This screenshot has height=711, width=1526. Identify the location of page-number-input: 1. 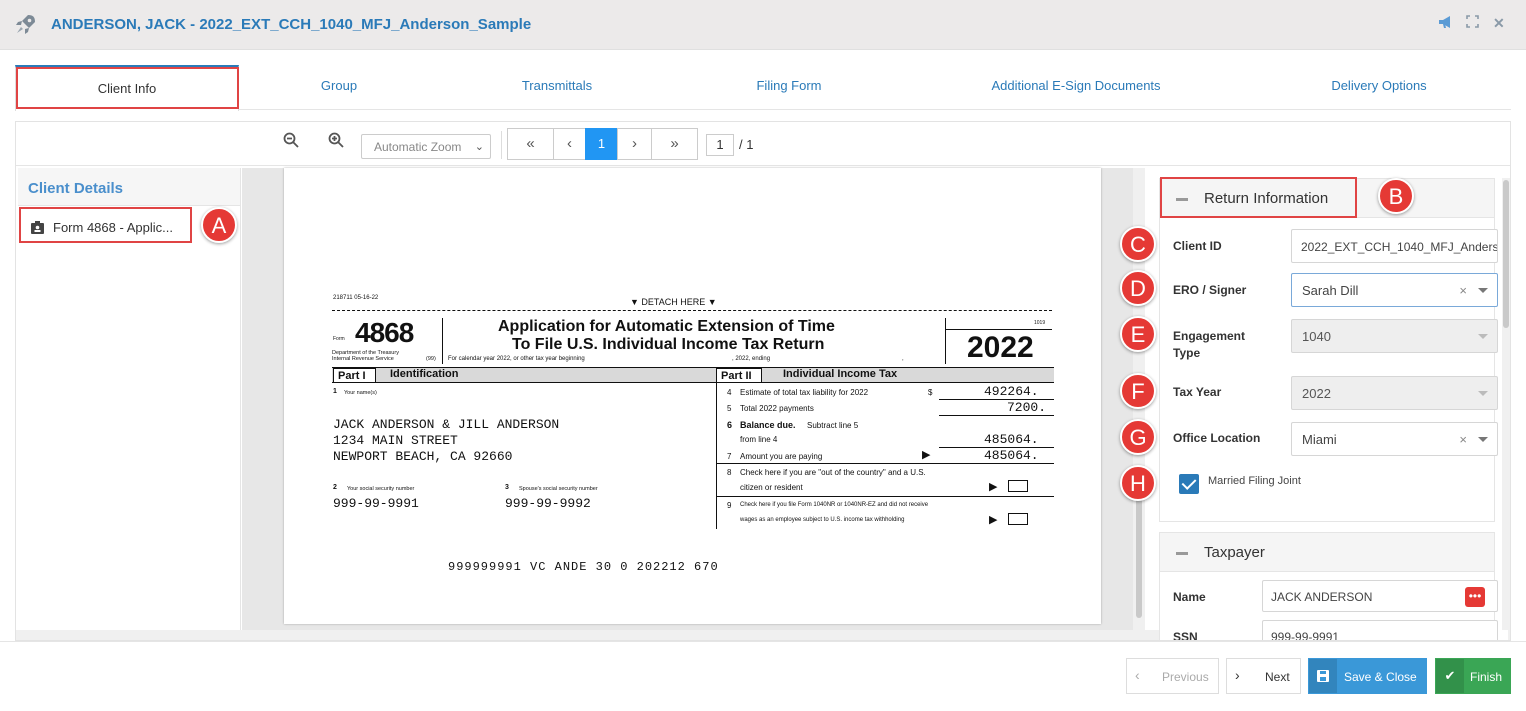
(720, 145).